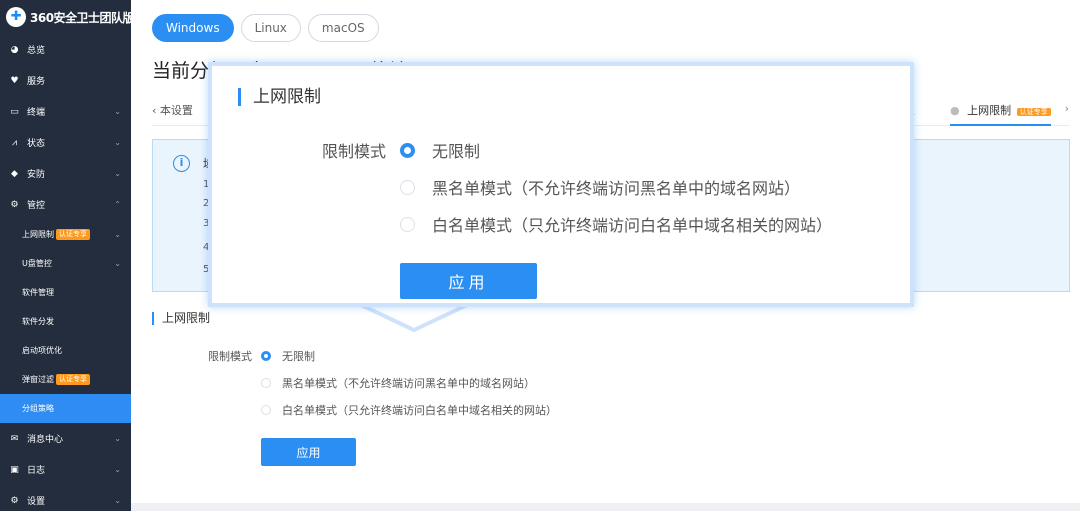 The image size is (1080, 511). I want to click on callout-radio-no-limit: 无限制, so click(440, 150).